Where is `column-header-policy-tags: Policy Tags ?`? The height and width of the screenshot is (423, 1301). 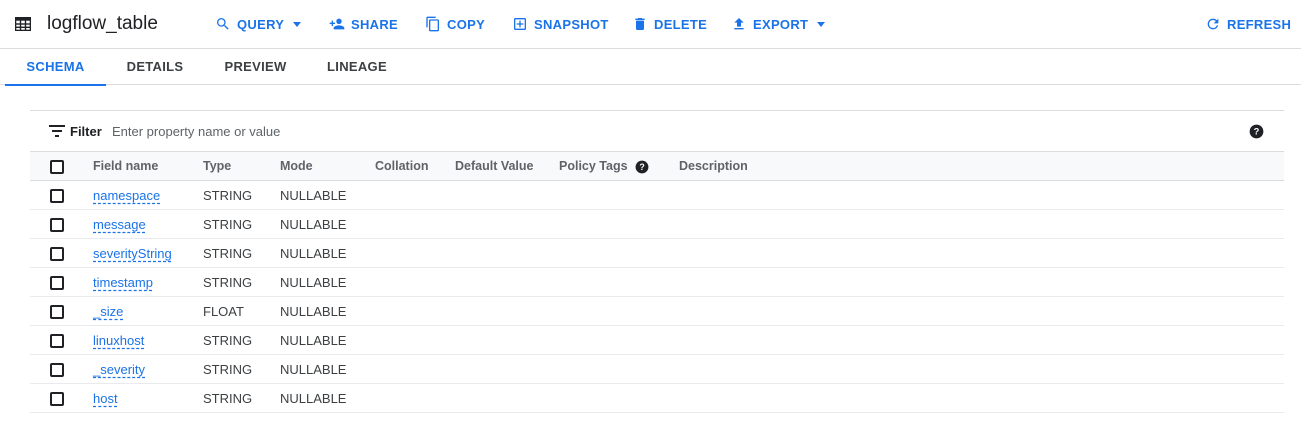
column-header-policy-tags: Policy Tags ? is located at coordinates (604, 166).